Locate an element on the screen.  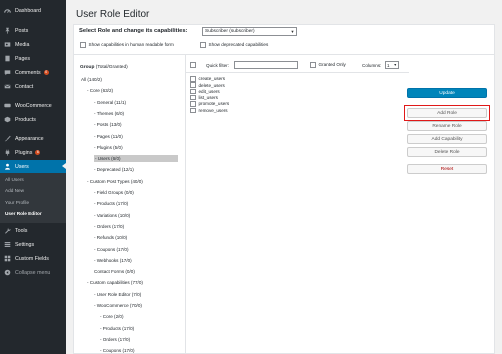
menu-media: Media is located at coordinates (33, 44).